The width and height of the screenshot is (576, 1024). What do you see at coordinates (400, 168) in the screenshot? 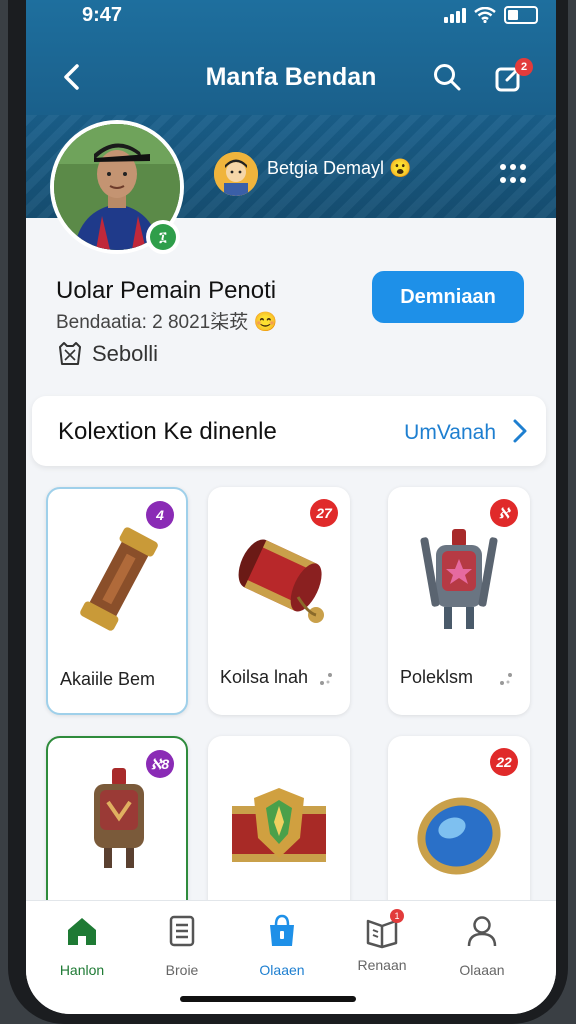
I see `surprised-emoji-icon: 😮` at bounding box center [400, 168].